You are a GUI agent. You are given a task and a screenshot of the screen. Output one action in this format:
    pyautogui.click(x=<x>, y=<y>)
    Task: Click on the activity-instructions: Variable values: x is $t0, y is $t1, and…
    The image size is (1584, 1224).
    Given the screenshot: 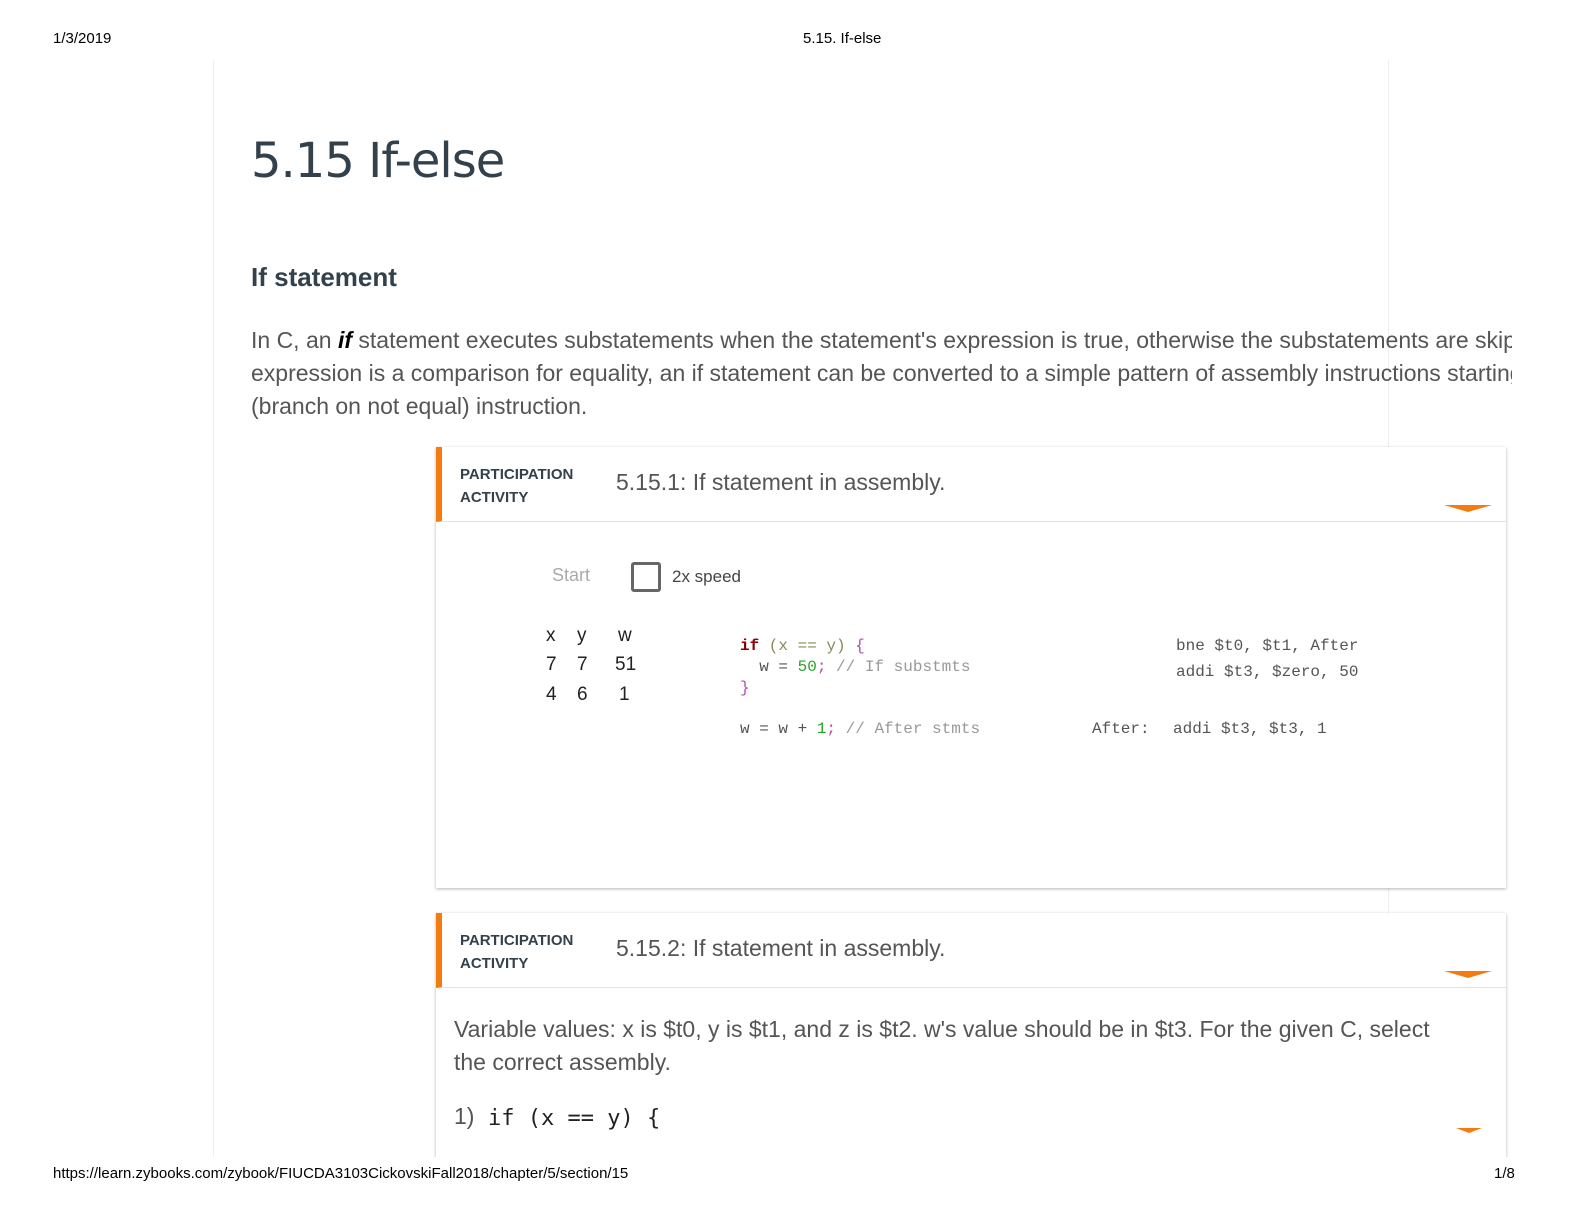 What is the action you would take?
    pyautogui.click(x=942, y=1045)
    